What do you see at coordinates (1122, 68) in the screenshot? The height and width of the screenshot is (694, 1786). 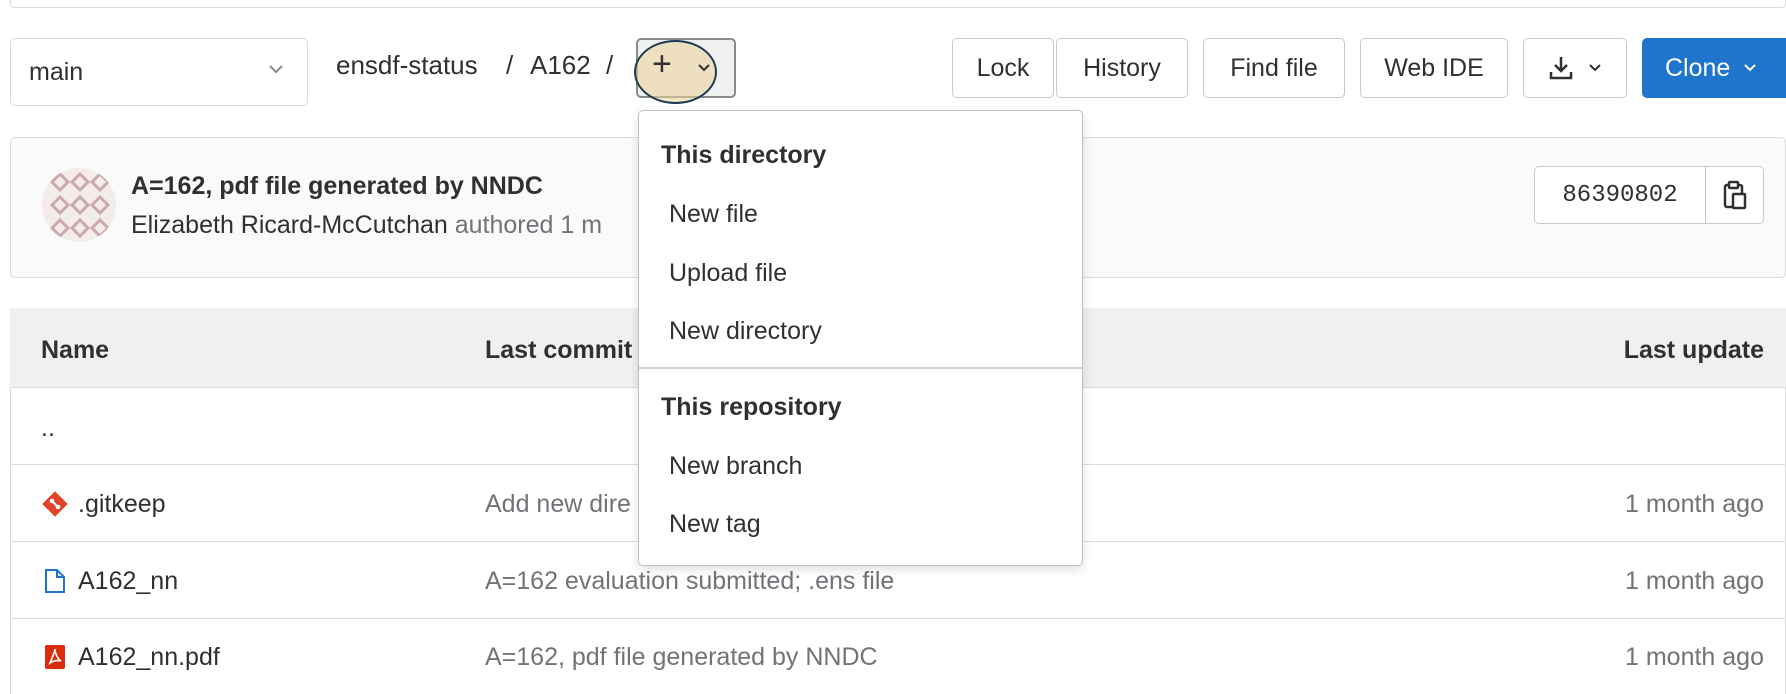 I see `history-button: History` at bounding box center [1122, 68].